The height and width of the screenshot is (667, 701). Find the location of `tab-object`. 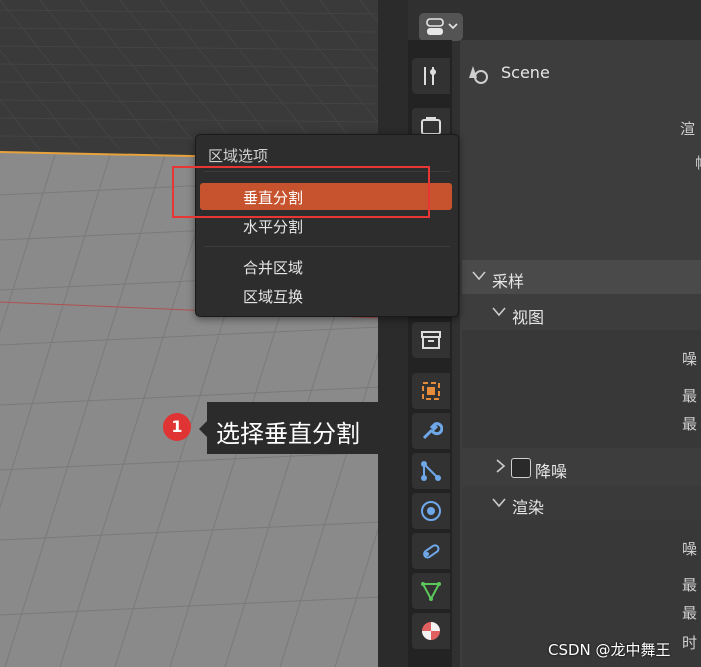

tab-object is located at coordinates (431, 391).